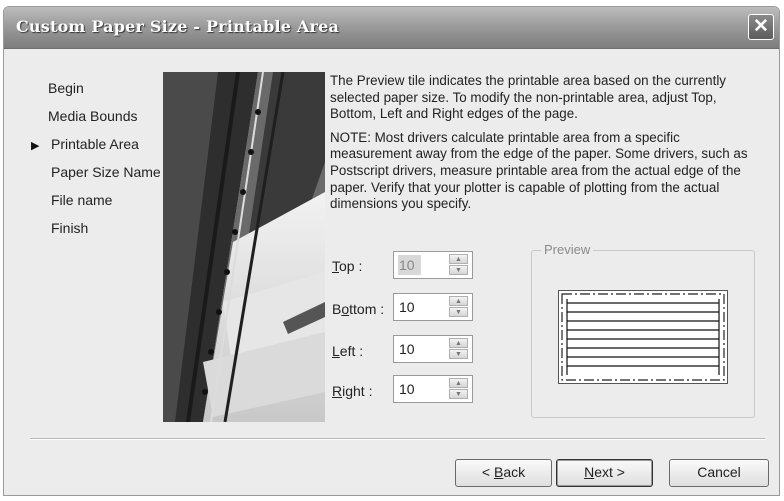 This screenshot has height=501, width=784. What do you see at coordinates (347, 266) in the screenshot?
I see `top-label: Top :` at bounding box center [347, 266].